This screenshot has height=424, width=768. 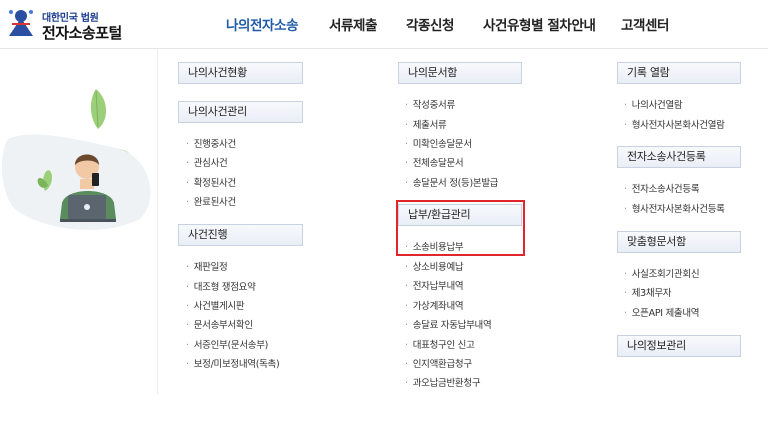 I want to click on menu-item-stamp-refund: 인지액환급청구, so click(x=438, y=363).